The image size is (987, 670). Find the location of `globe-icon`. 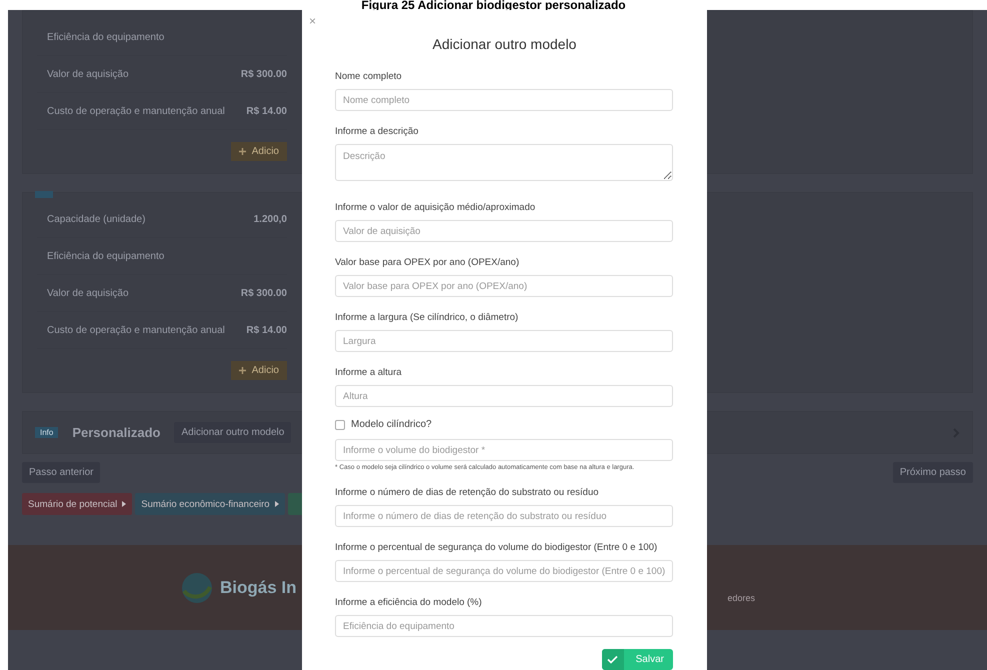

globe-icon is located at coordinates (197, 587).